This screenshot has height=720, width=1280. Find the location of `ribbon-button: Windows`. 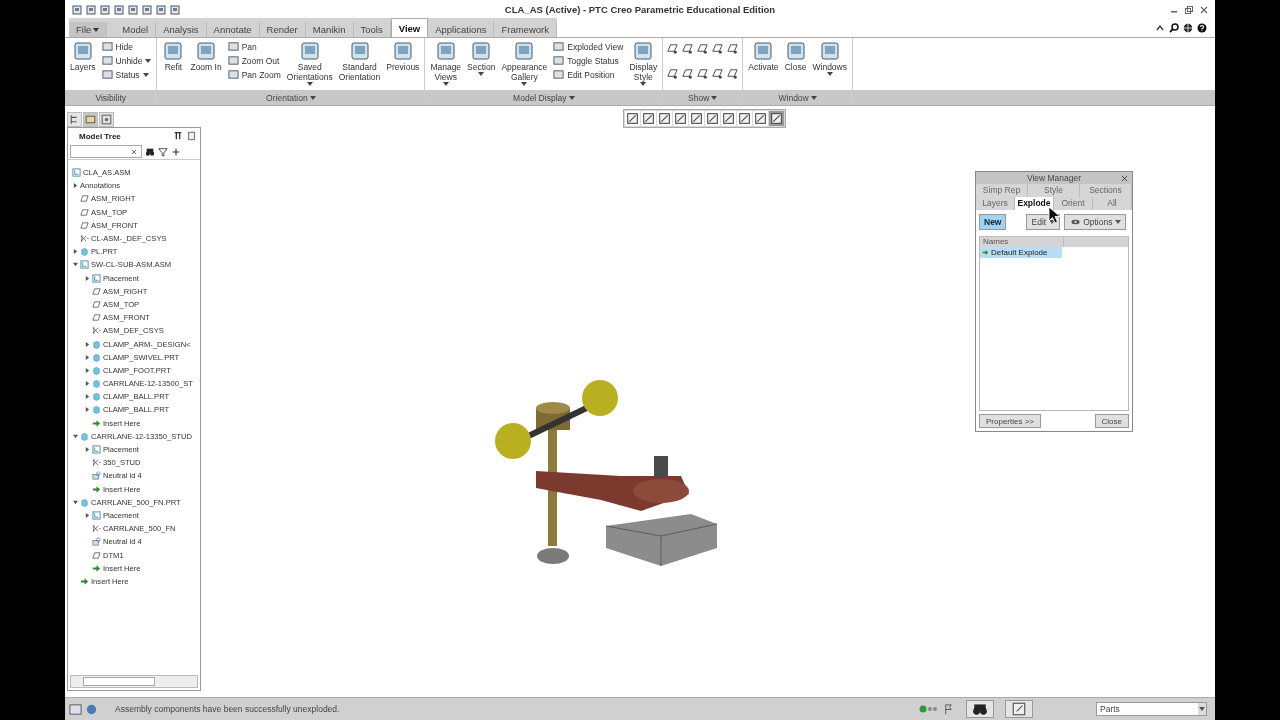

ribbon-button: Windows is located at coordinates (829, 58).